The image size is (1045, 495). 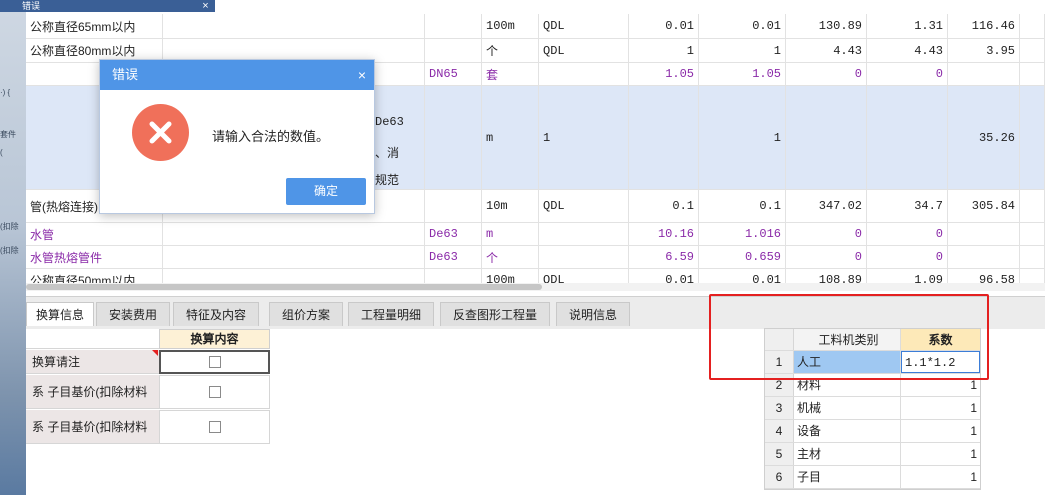 I want to click on coefficient-row: 3 机械 1, so click(x=872, y=408).